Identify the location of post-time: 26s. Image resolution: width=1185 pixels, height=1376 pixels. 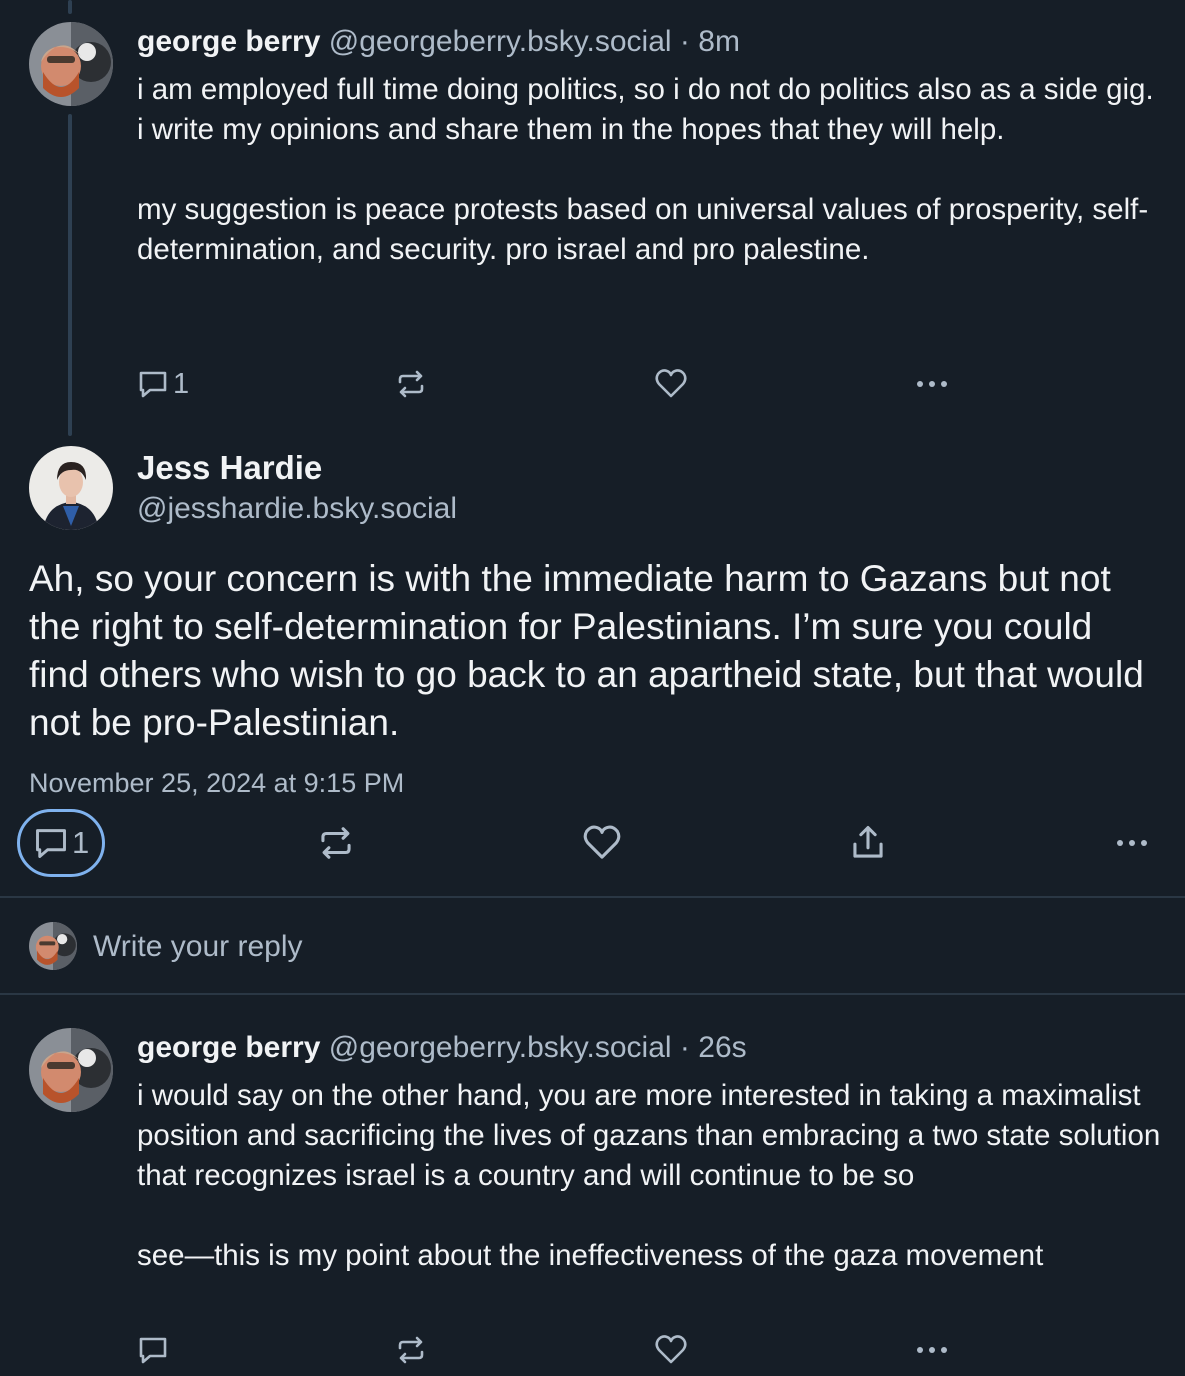
(722, 1047).